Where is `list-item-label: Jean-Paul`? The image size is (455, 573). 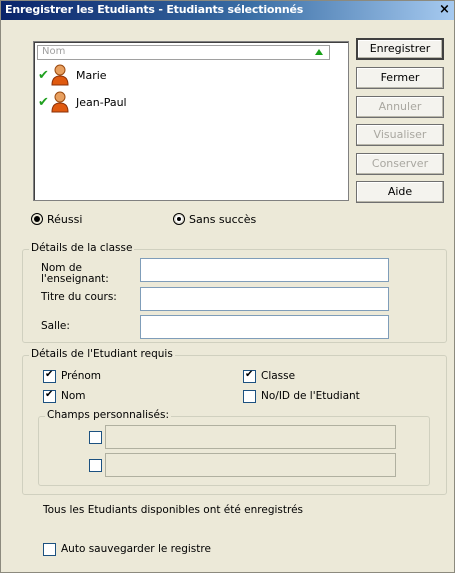
list-item-label: Jean-Paul is located at coordinates (101, 102).